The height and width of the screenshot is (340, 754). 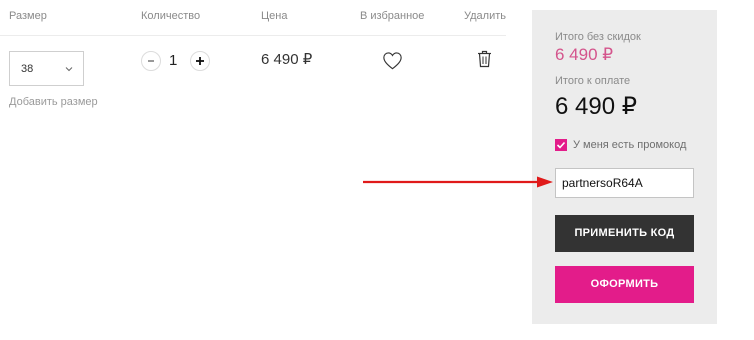 What do you see at coordinates (624, 284) in the screenshot?
I see `checkout-button: ОФОРМИТЬ` at bounding box center [624, 284].